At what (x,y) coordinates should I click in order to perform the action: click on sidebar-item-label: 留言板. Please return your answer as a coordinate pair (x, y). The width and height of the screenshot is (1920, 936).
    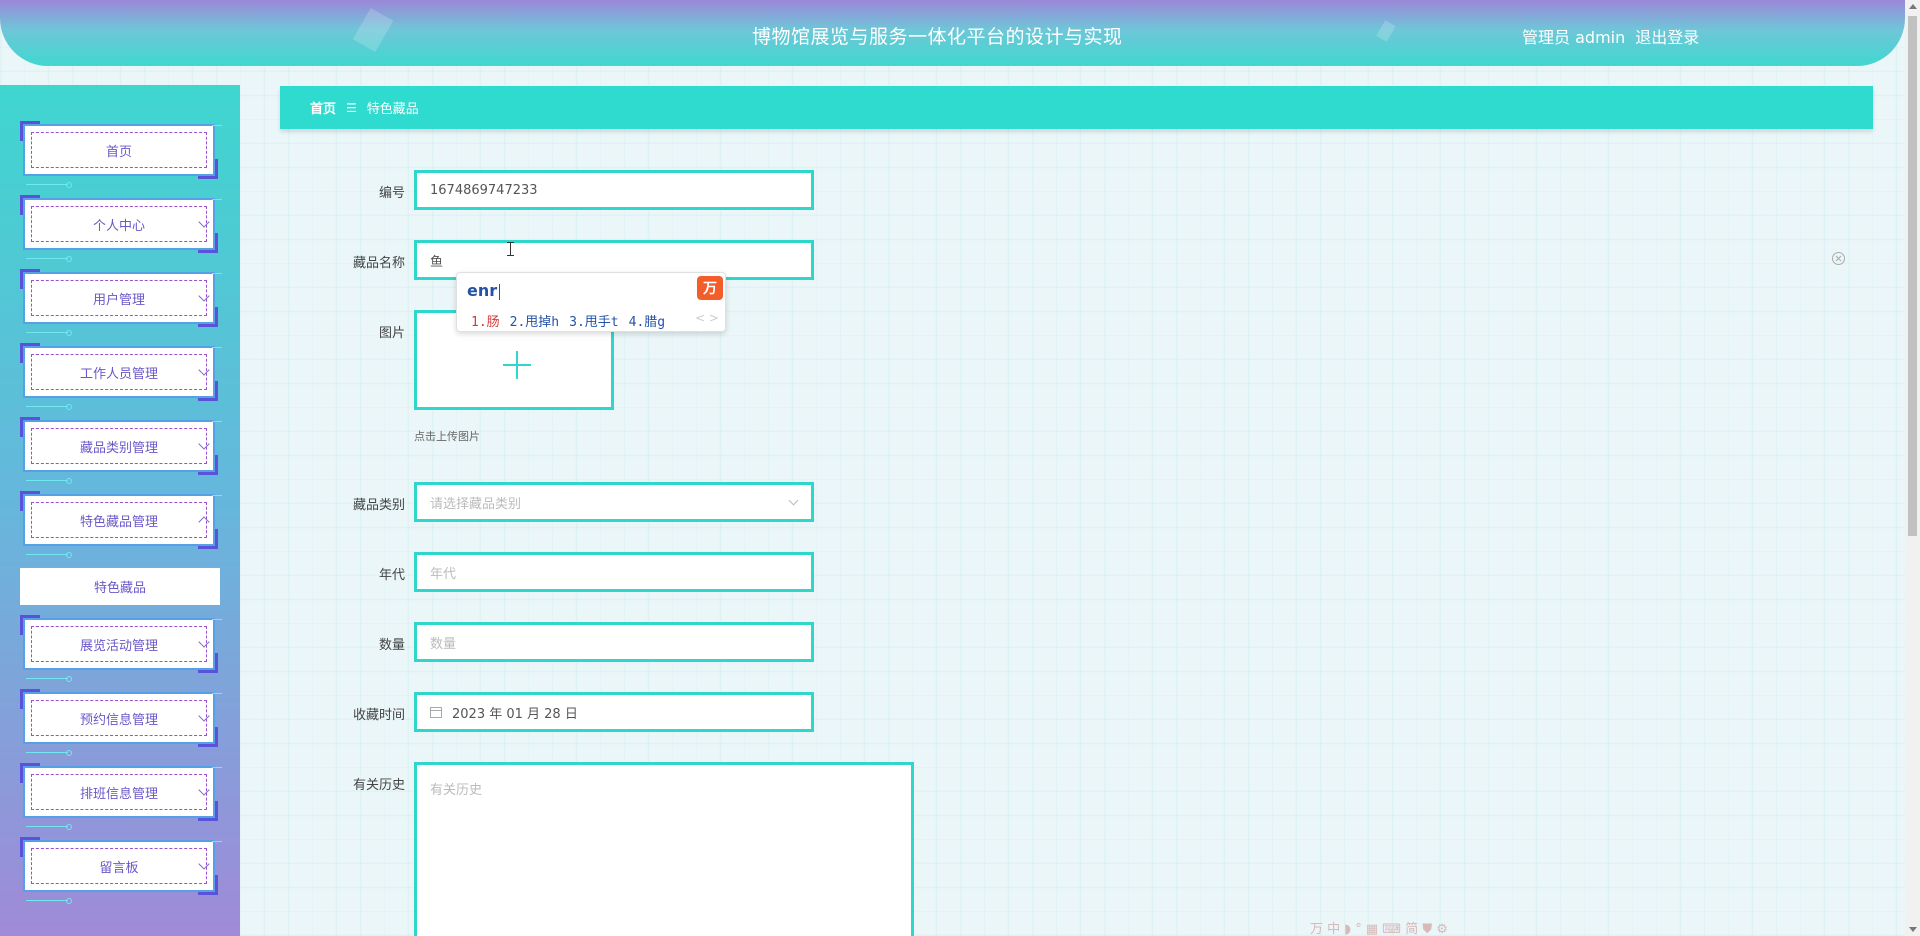
    Looking at the image, I should click on (119, 868).